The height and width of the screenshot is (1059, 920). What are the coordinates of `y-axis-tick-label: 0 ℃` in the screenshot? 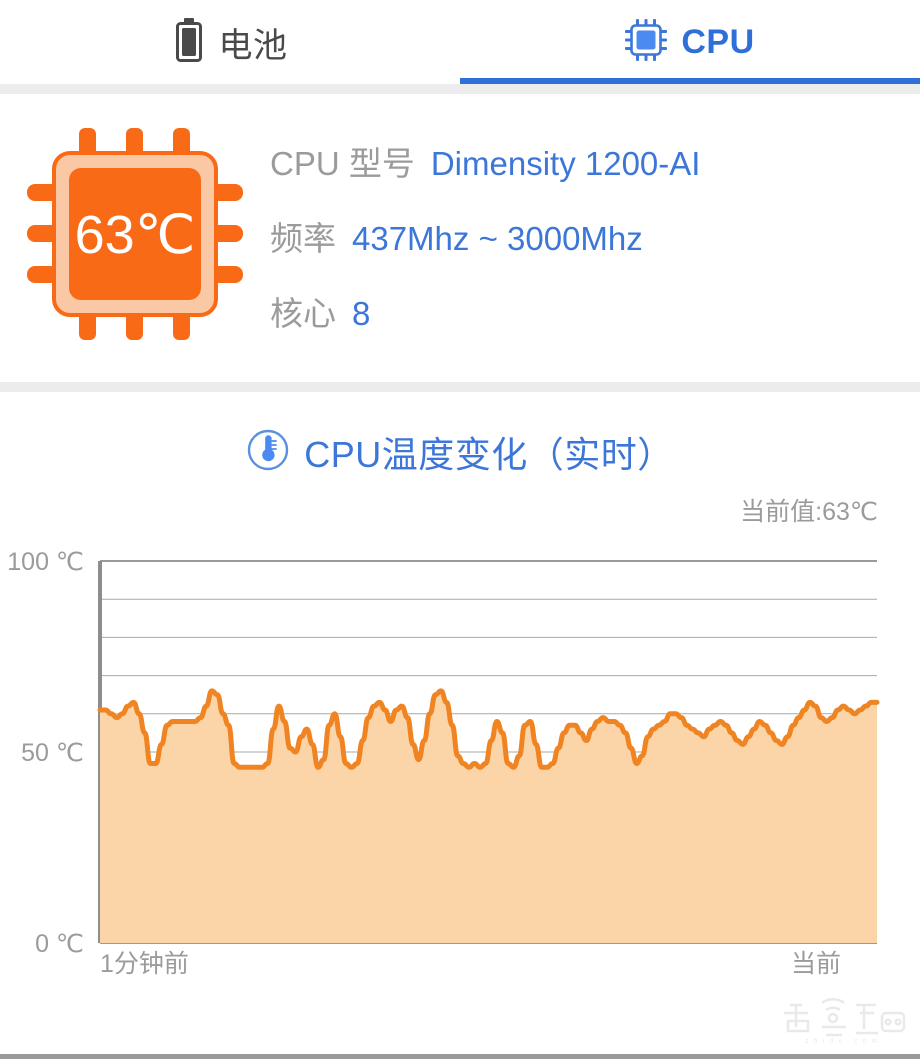 It's located at (59, 944).